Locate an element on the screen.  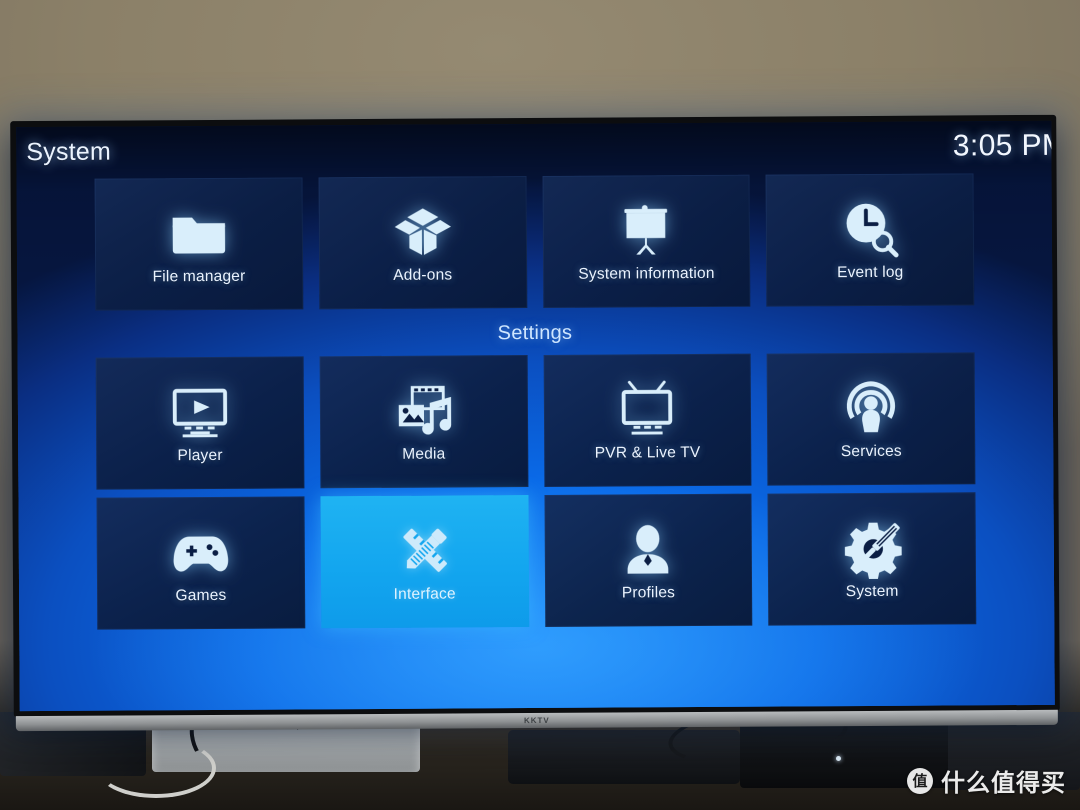
tile-games: Games is located at coordinates (201, 563).